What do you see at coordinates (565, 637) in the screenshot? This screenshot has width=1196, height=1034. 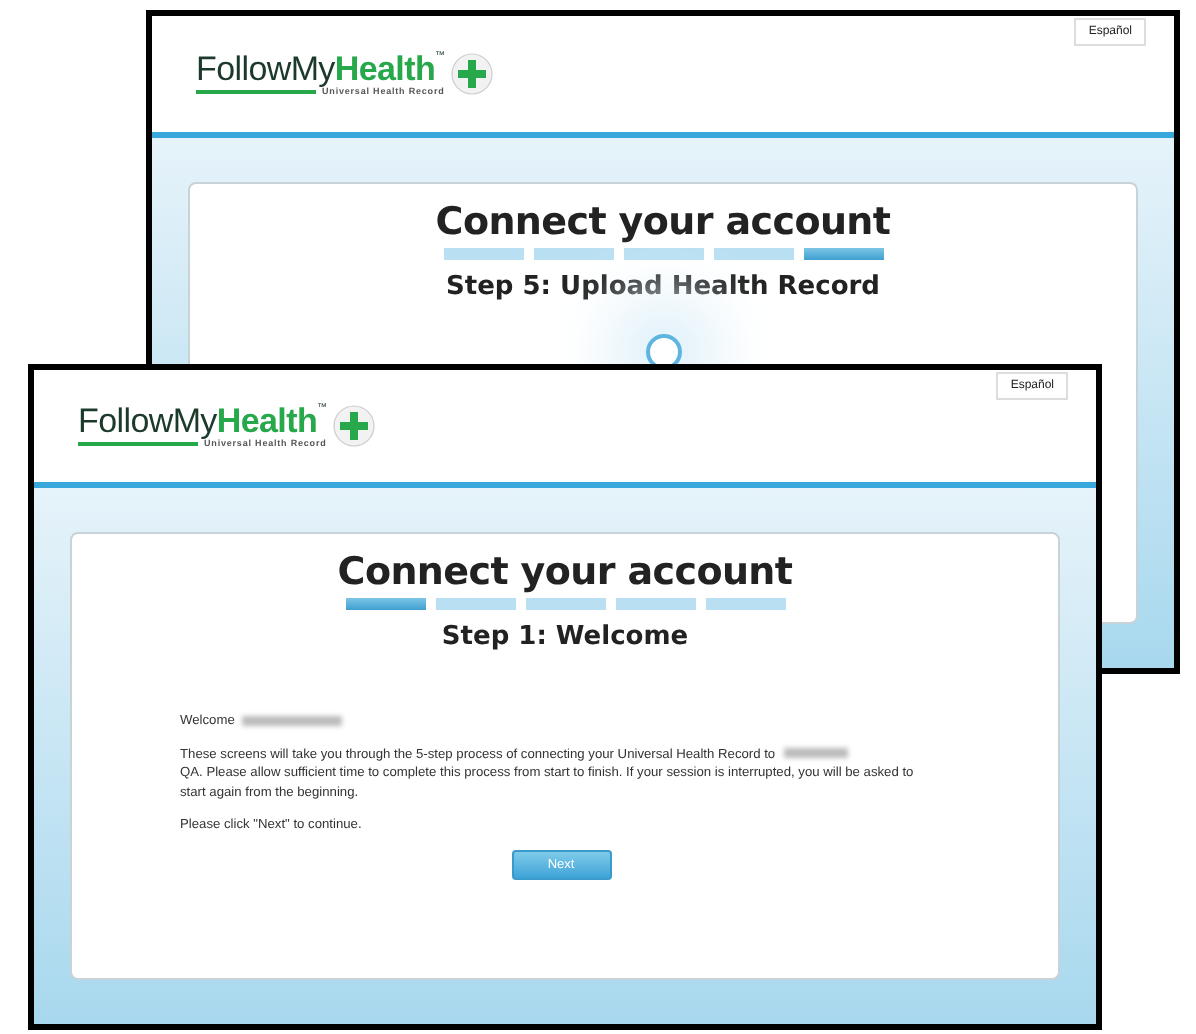 I see `step-title: Step 1: Welcome` at bounding box center [565, 637].